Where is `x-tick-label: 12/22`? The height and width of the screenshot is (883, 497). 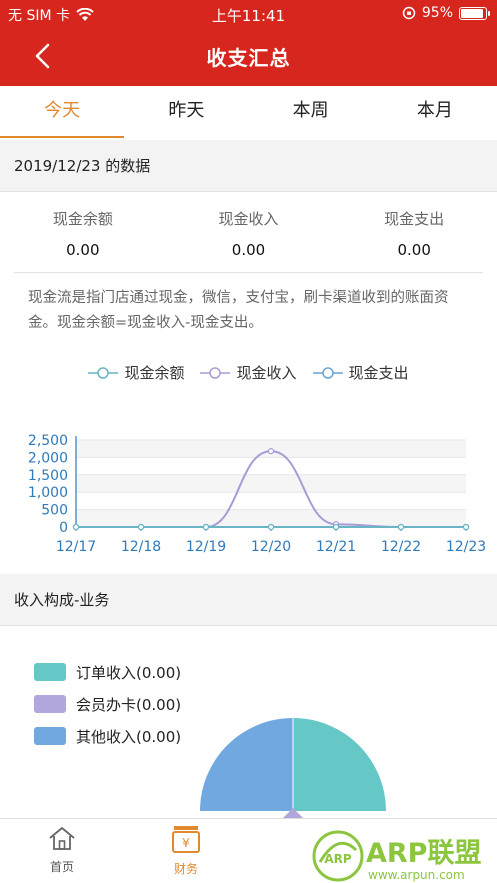
x-tick-label: 12/22 is located at coordinates (401, 547).